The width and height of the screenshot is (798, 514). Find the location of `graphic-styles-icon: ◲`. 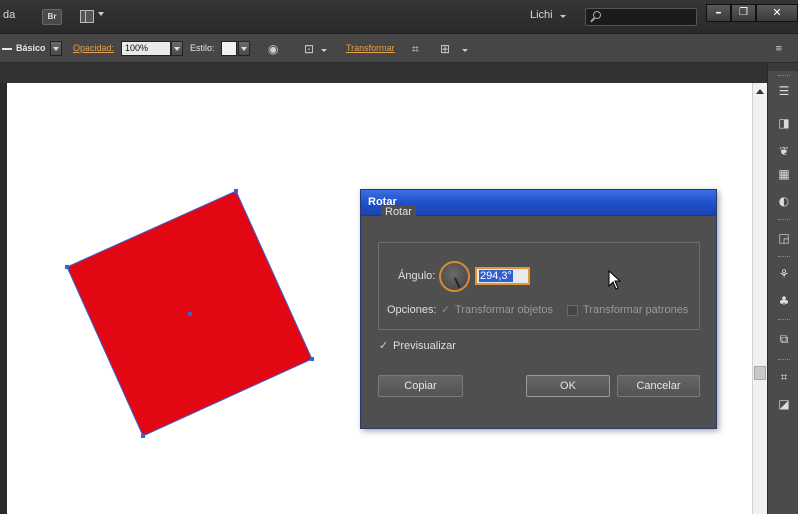

graphic-styles-icon: ◲ is located at coordinates (784, 238).